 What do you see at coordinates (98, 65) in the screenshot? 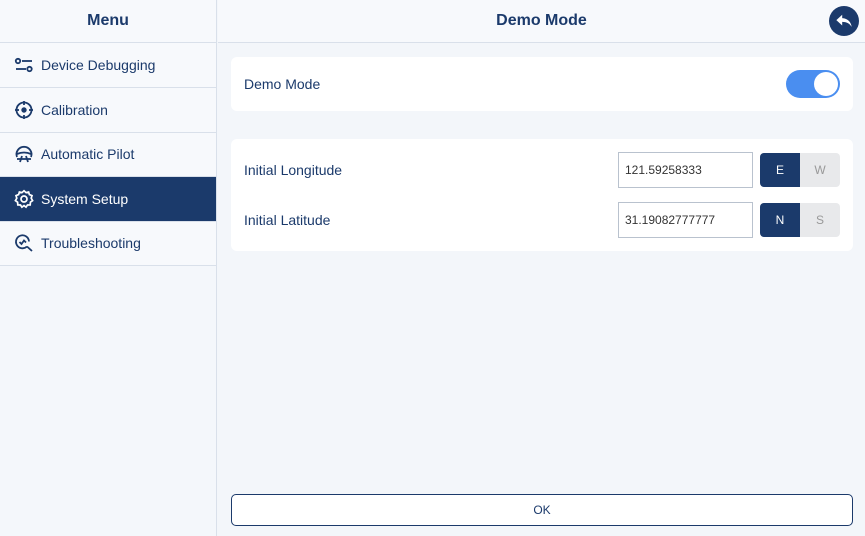
I see `sidebar-item-label: Device Debugging` at bounding box center [98, 65].